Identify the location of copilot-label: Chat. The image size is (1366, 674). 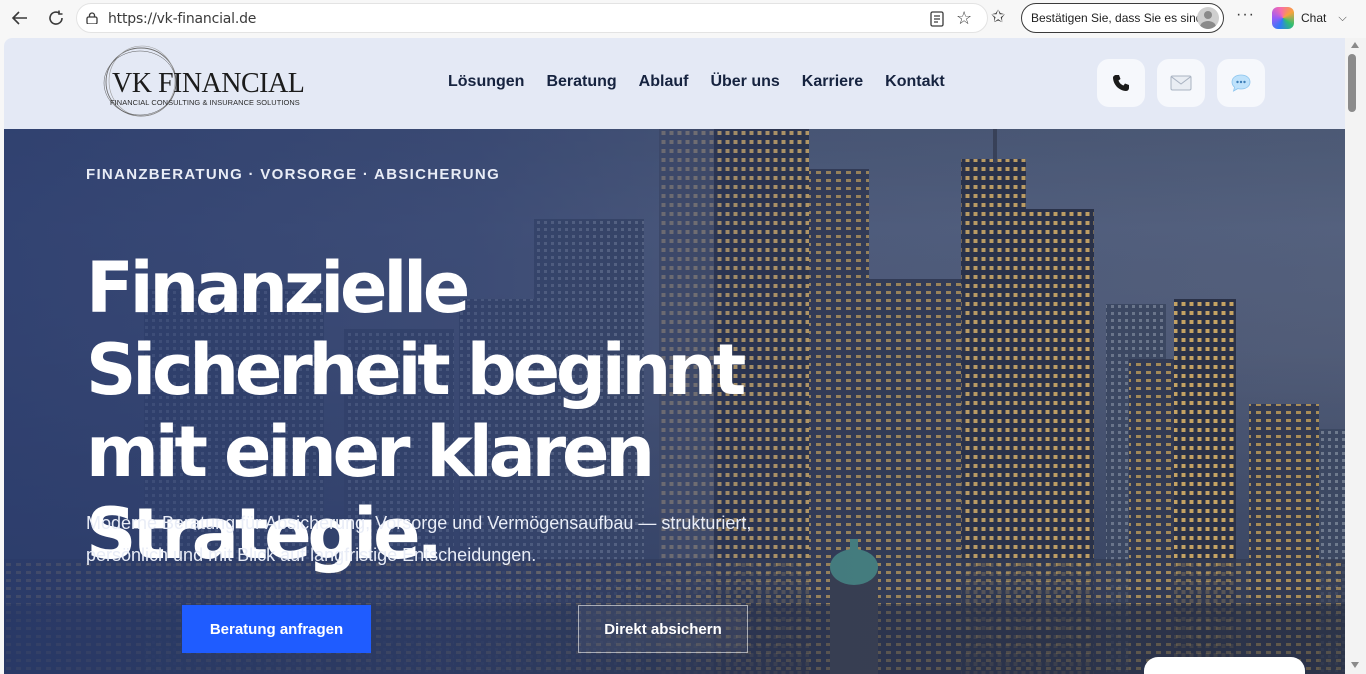
(1314, 18).